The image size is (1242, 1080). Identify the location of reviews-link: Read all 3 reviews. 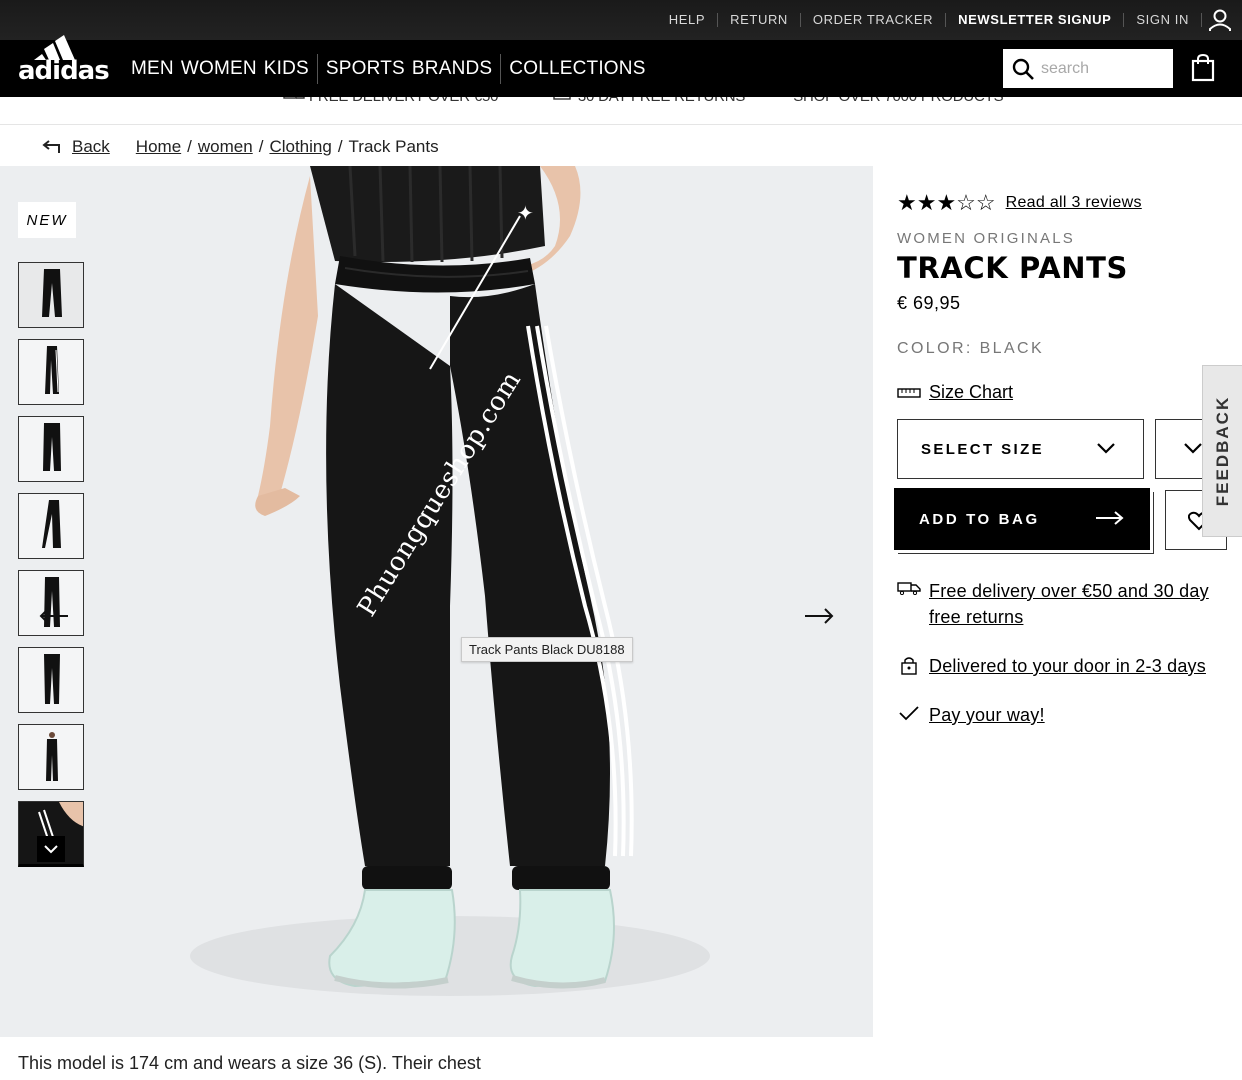
(1074, 203).